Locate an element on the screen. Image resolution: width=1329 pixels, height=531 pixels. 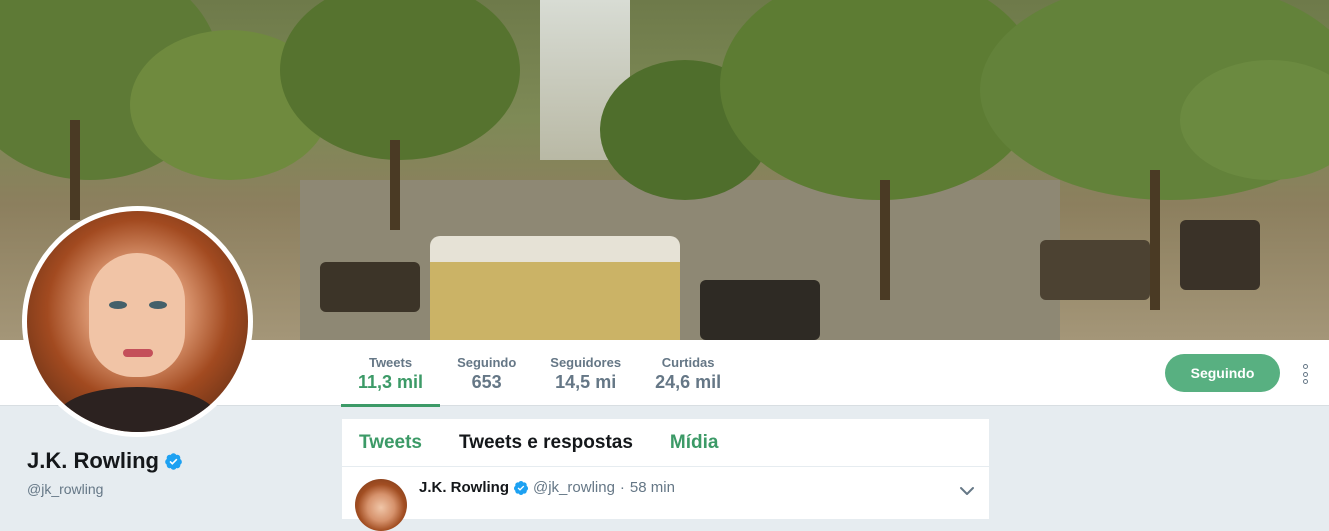
tab-tweets: Tweets is located at coordinates (390, 443).